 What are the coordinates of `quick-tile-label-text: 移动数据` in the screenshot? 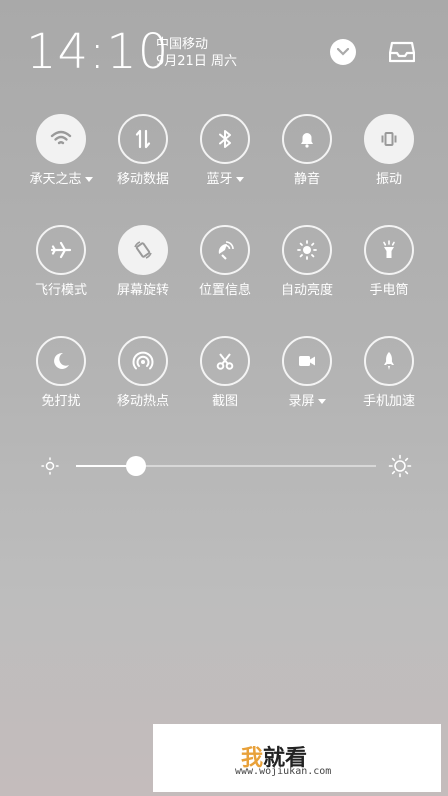 It's located at (142, 179).